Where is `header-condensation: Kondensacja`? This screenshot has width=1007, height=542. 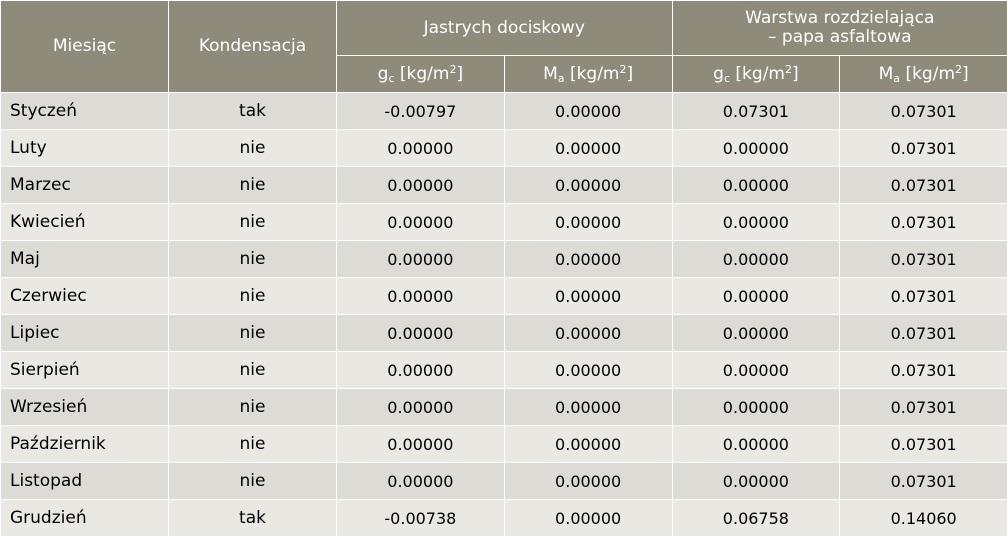 header-condensation: Kondensacja is located at coordinates (252, 46).